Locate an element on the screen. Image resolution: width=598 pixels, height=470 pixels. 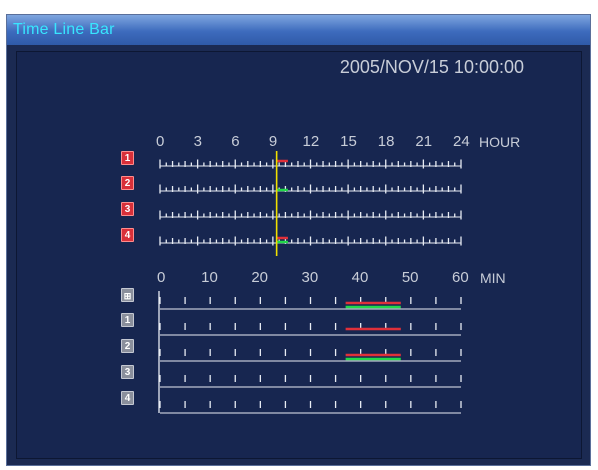
minute-channel-2-button: 2 is located at coordinates (127, 346).